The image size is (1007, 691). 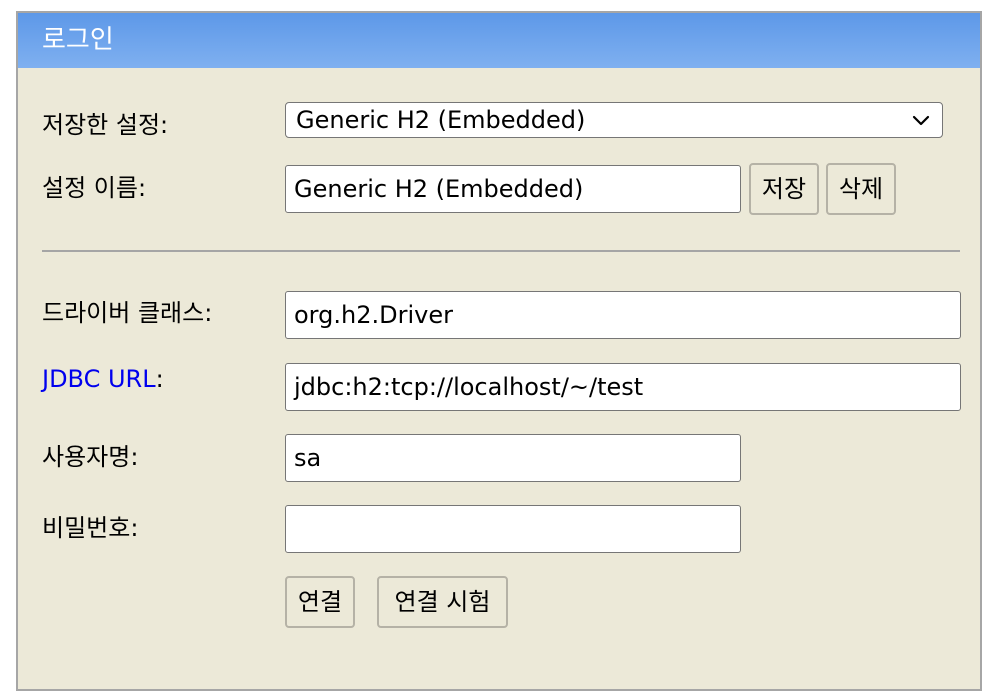 I want to click on saved-settings-select: Generic H2 (Embedded), so click(x=614, y=120).